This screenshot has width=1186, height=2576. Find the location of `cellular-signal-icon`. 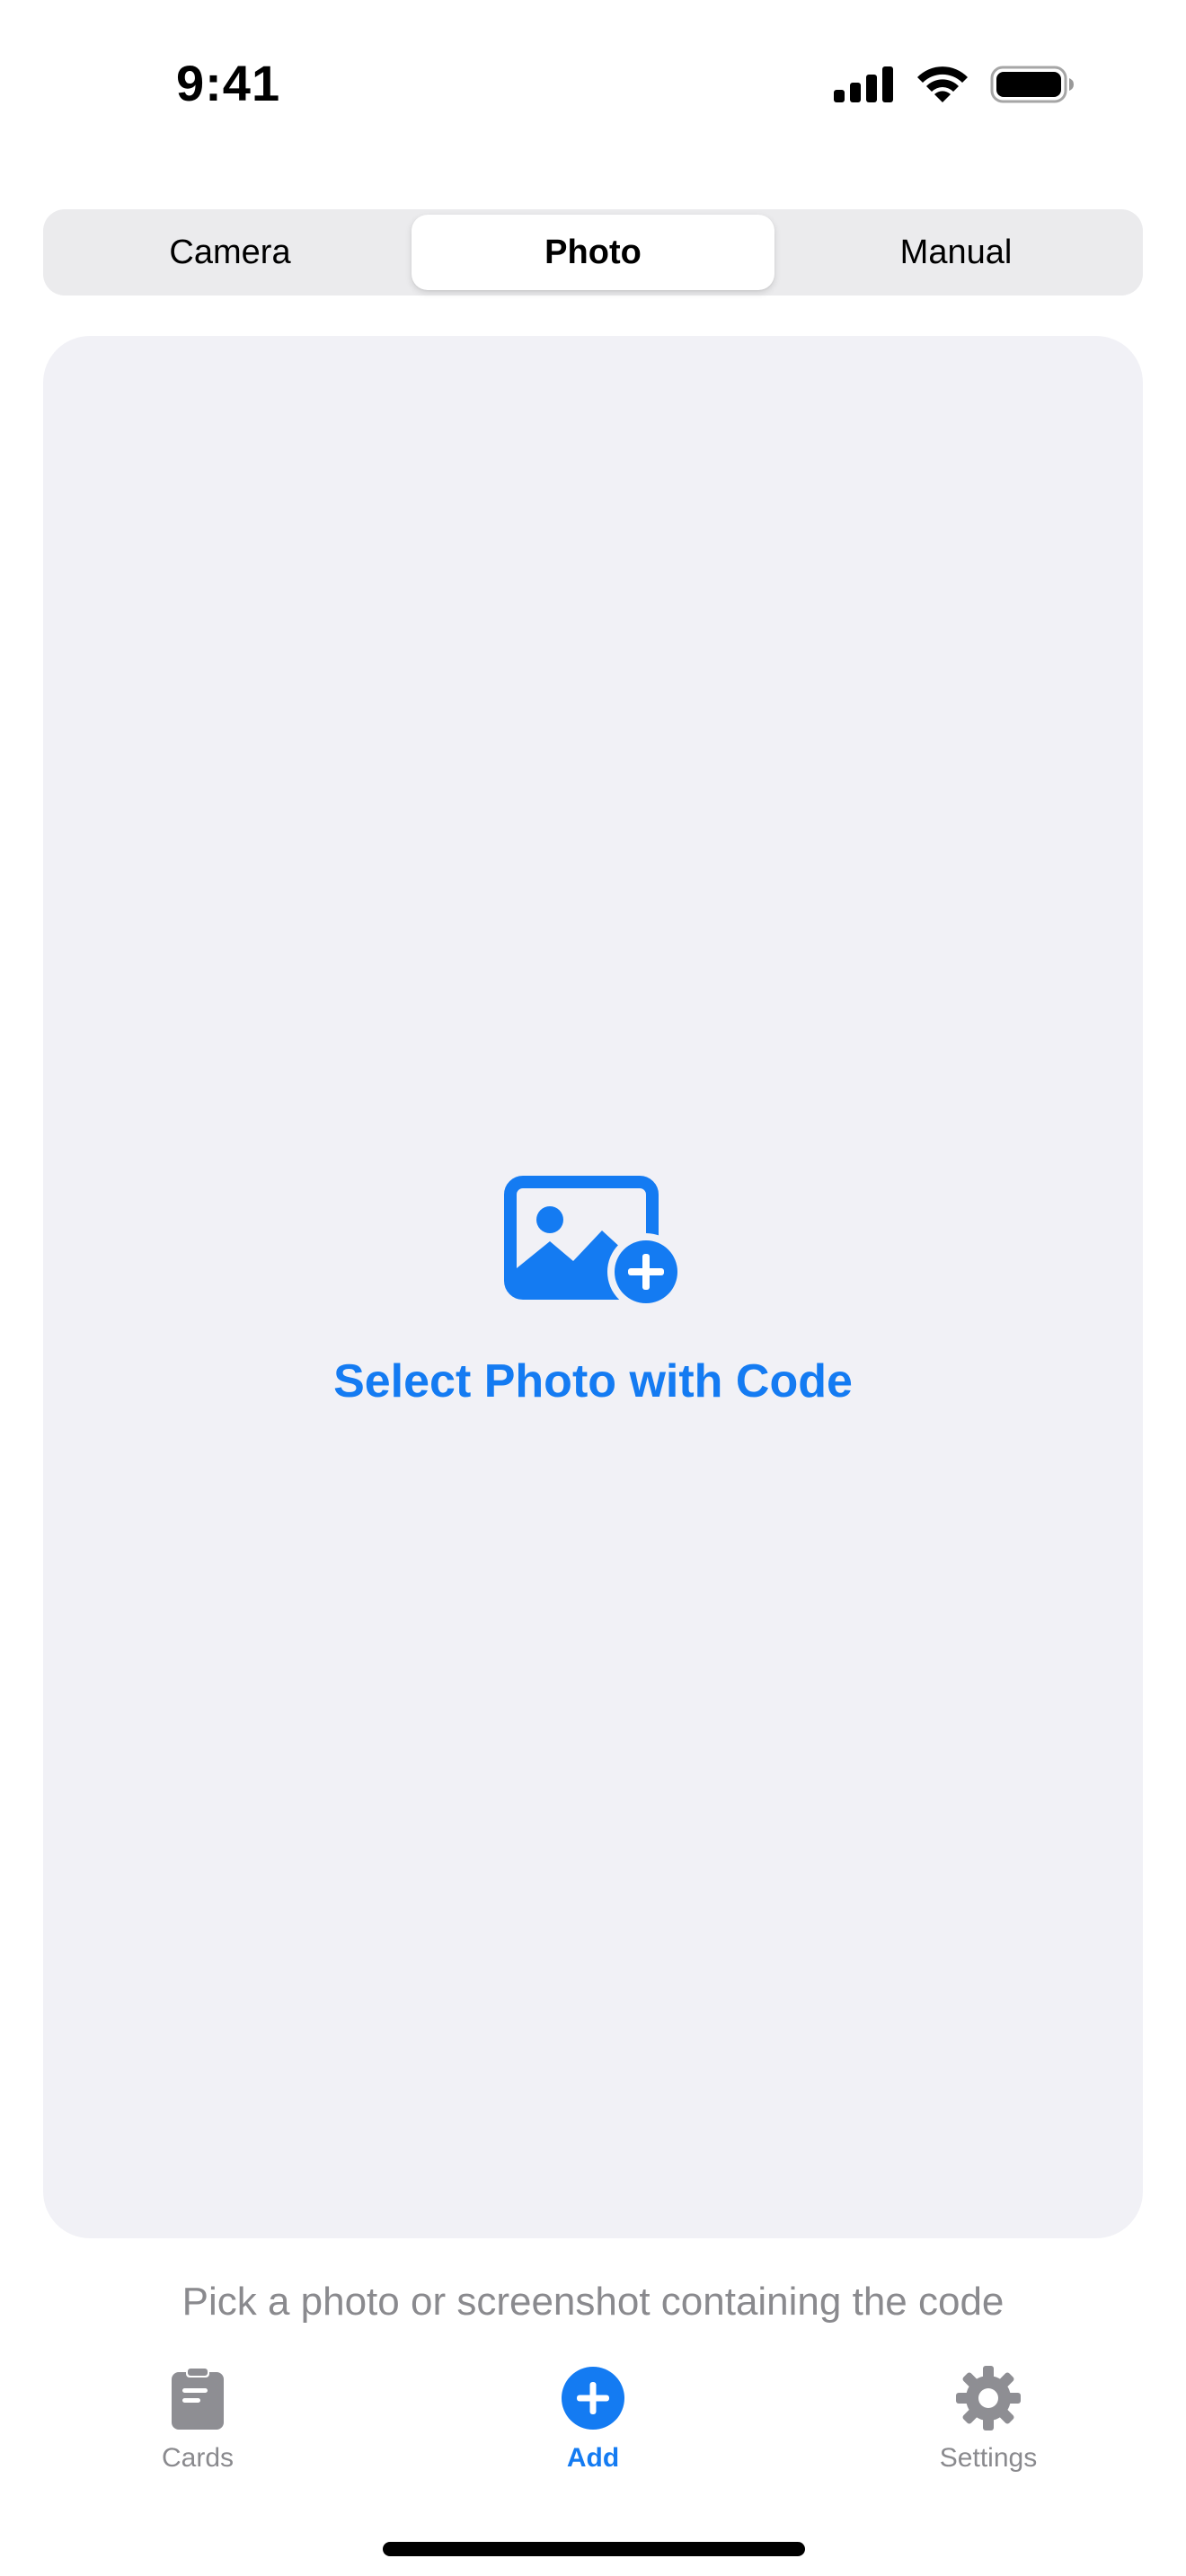

cellular-signal-icon is located at coordinates (863, 84).